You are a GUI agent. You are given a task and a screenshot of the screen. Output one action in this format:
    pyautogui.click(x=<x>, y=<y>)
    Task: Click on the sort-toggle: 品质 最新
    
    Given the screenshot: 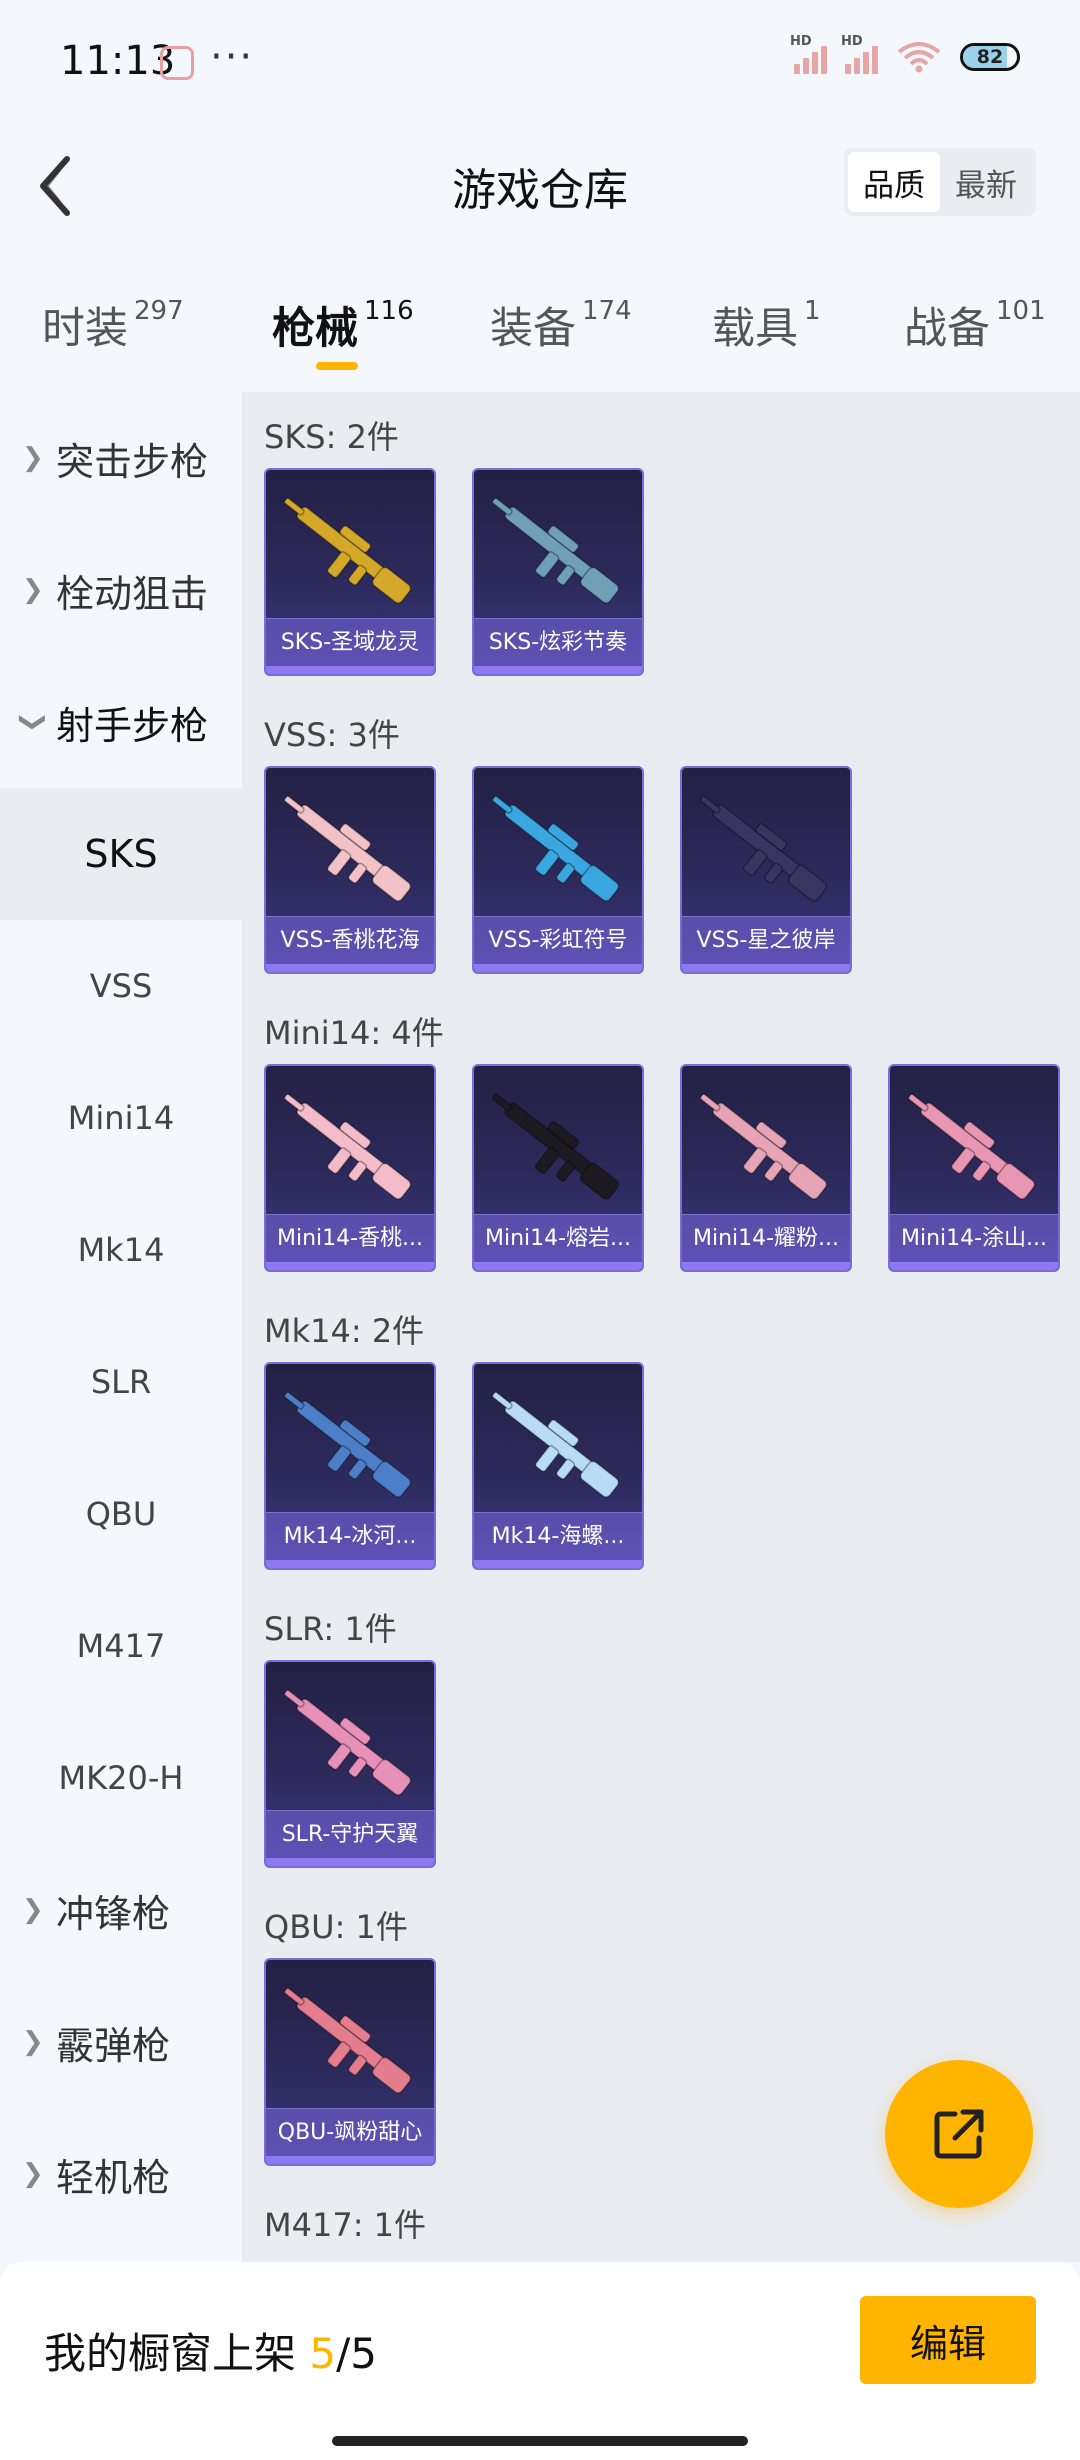 What is the action you would take?
    pyautogui.click(x=940, y=182)
    